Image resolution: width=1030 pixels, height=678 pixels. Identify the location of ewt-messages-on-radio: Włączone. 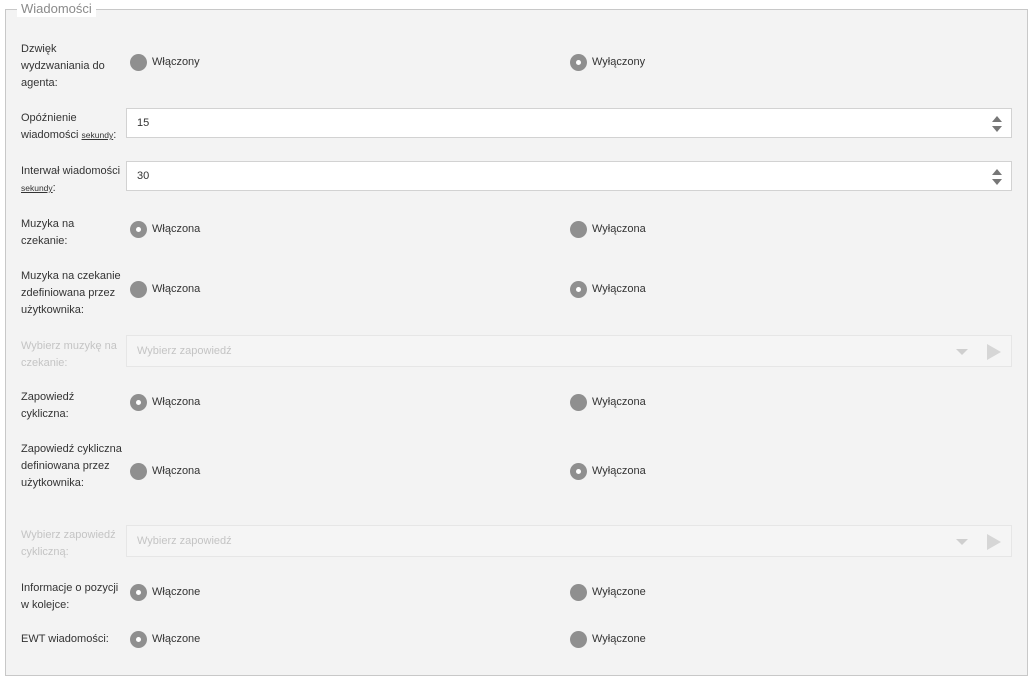
(165, 639).